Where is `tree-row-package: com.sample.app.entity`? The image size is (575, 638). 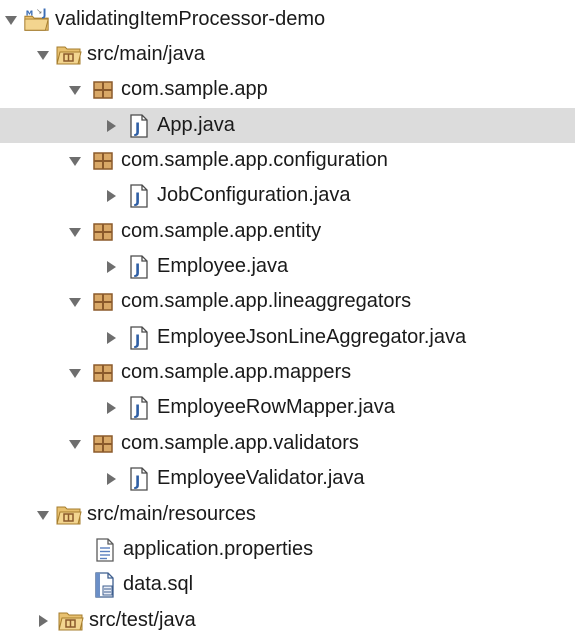
tree-row-package: com.sample.app.entity is located at coordinates (287, 231).